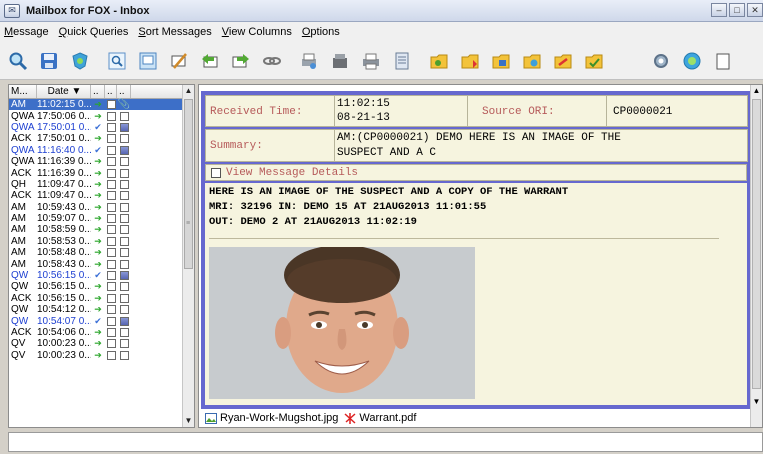 The height and width of the screenshot is (454, 763). Describe the element at coordinates (80, 61) in the screenshot. I see `shield-icon` at that location.